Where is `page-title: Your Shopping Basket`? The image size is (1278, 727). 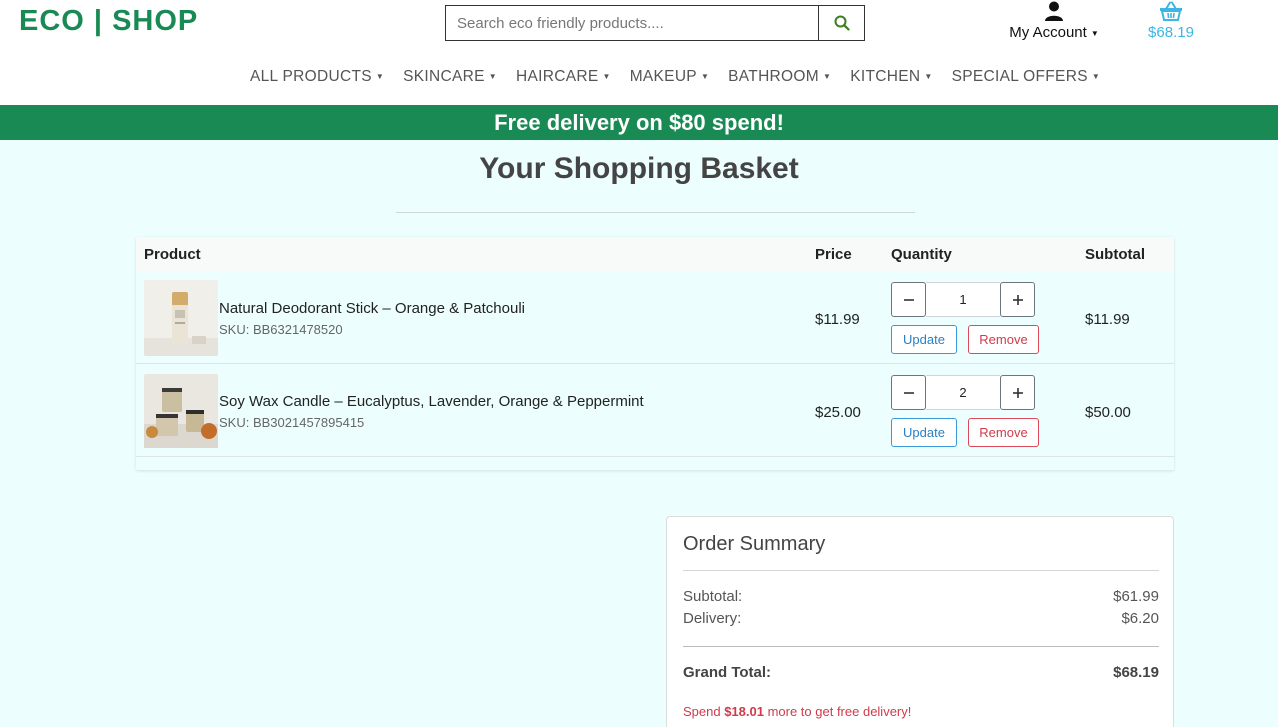
page-title: Your Shopping Basket is located at coordinates (639, 168).